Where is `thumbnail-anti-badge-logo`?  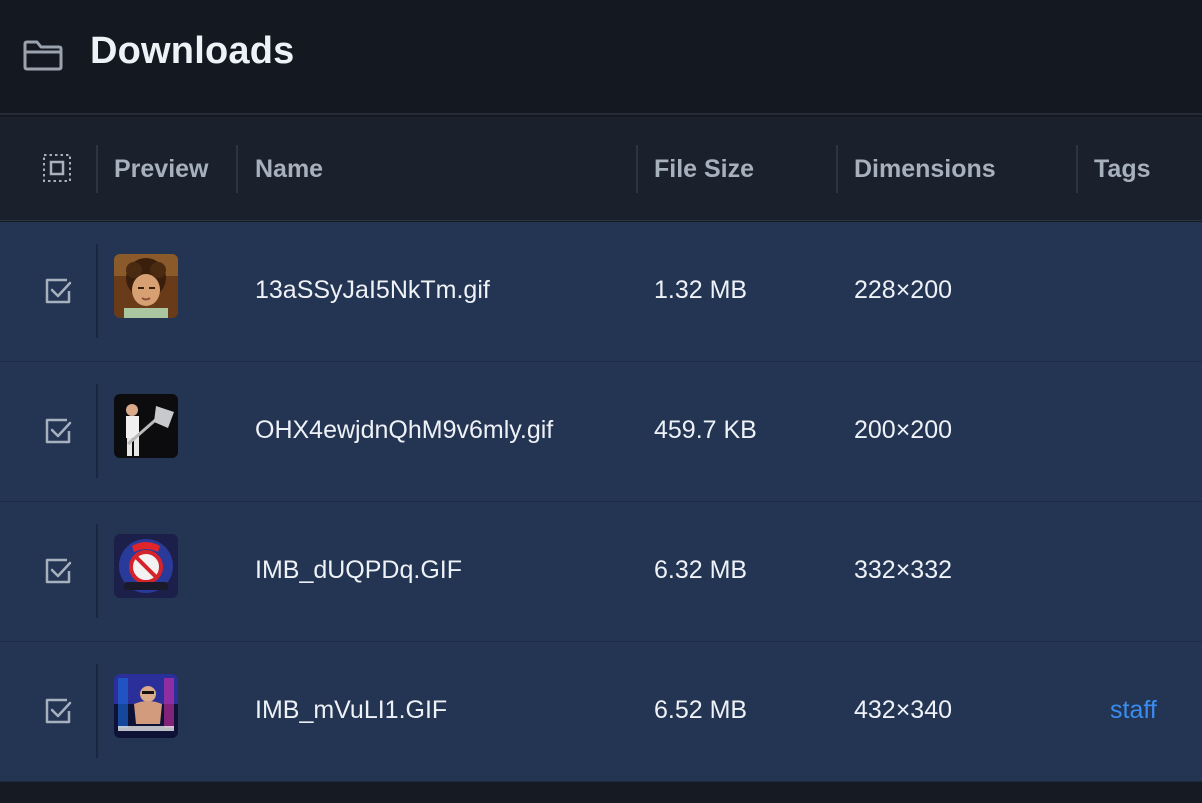 thumbnail-anti-badge-logo is located at coordinates (146, 566).